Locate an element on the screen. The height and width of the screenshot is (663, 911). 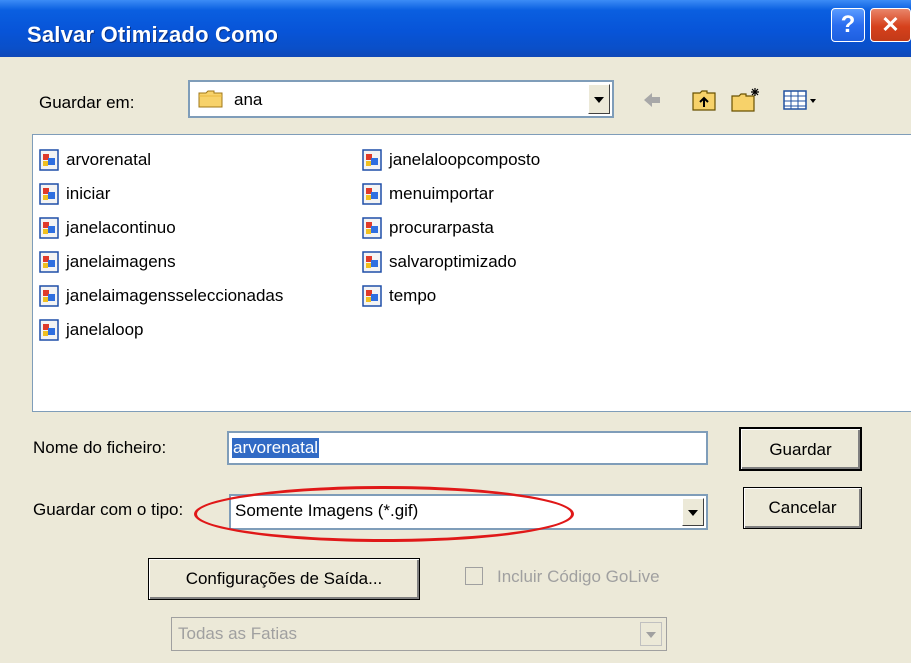
file-name: procurarpasta is located at coordinates (441, 227).